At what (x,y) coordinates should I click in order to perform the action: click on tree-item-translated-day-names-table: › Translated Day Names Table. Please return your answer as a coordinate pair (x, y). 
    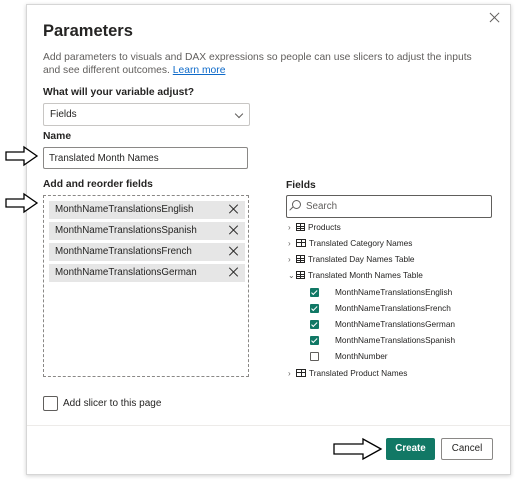
    Looking at the image, I should click on (351, 259).